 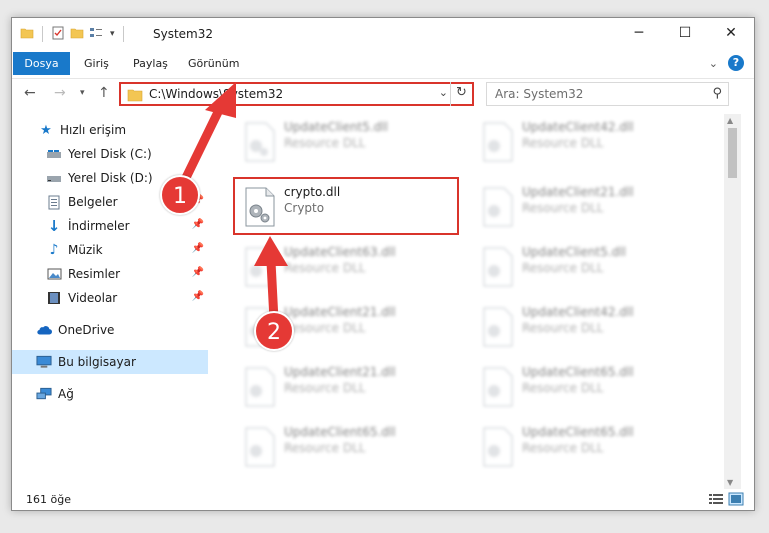 What do you see at coordinates (41, 63) in the screenshot?
I see `tab-file: Dosya` at bounding box center [41, 63].